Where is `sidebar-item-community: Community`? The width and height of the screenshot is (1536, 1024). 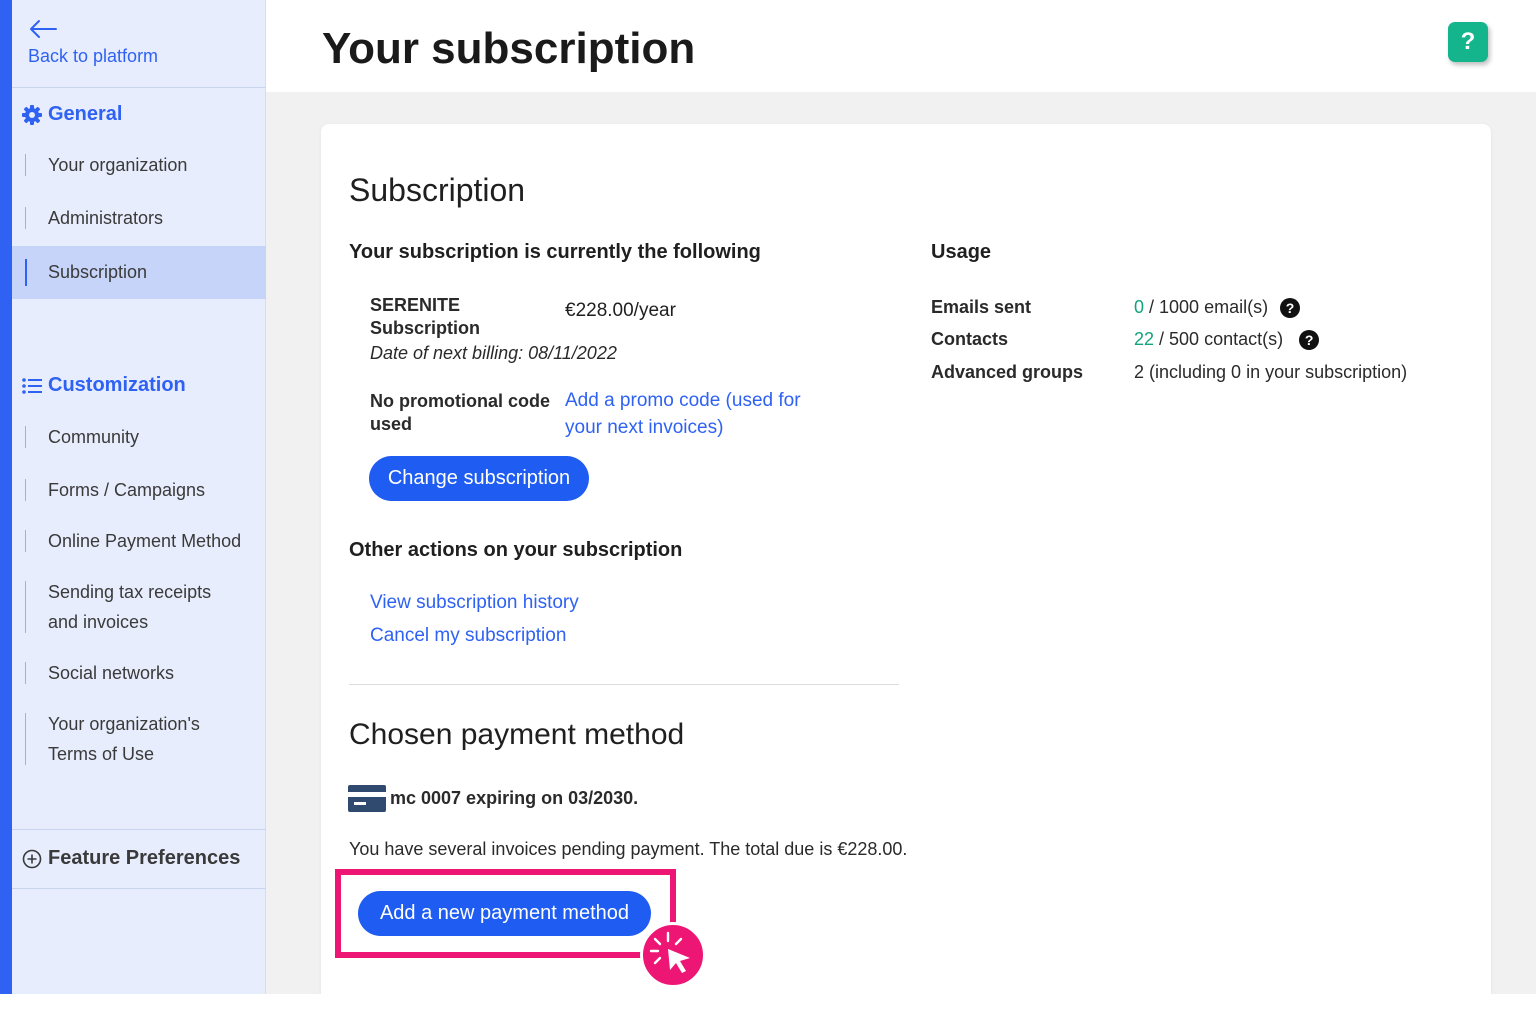 sidebar-item-community: Community is located at coordinates (139, 437).